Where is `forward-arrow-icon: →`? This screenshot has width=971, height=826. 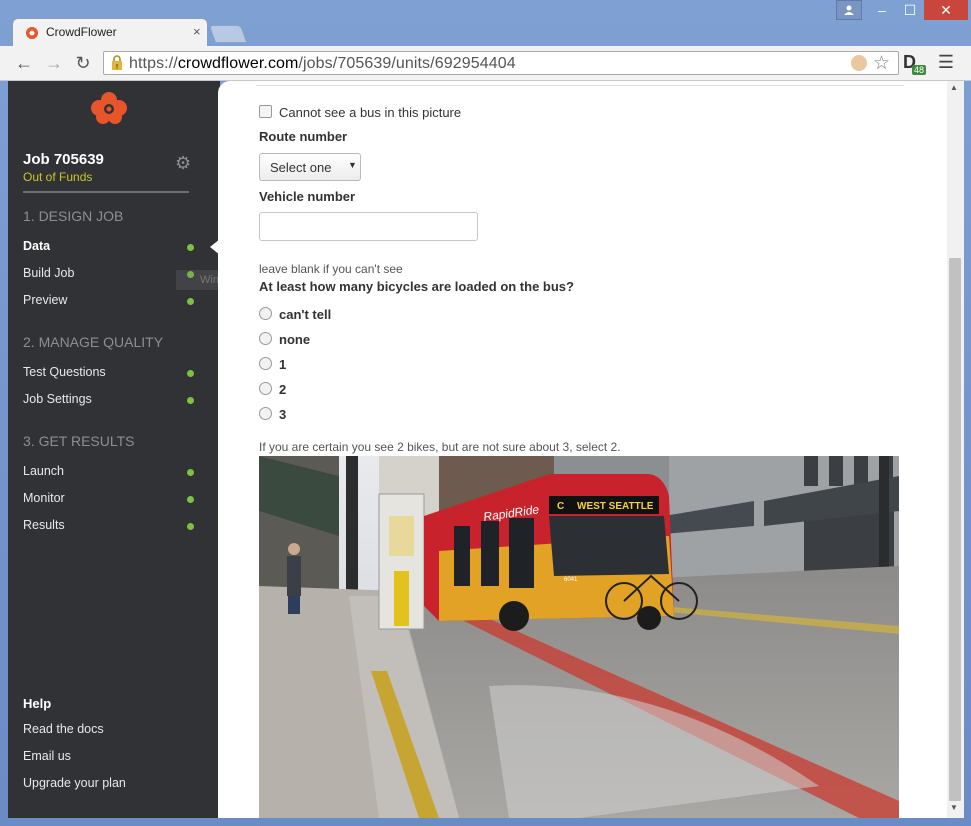 forward-arrow-icon: → is located at coordinates (54, 63).